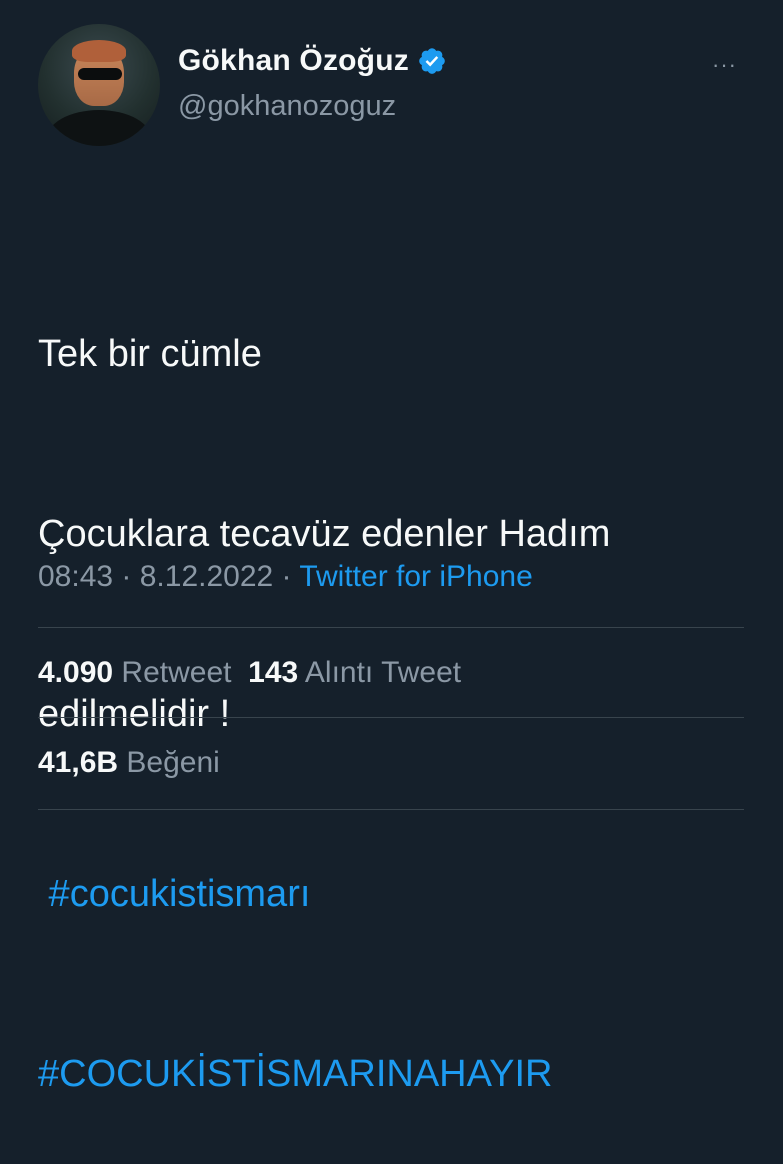 Image resolution: width=783 pixels, height=1164 pixels. Describe the element at coordinates (134, 714) in the screenshot. I see `tweet-line: edilmelidir !` at that location.